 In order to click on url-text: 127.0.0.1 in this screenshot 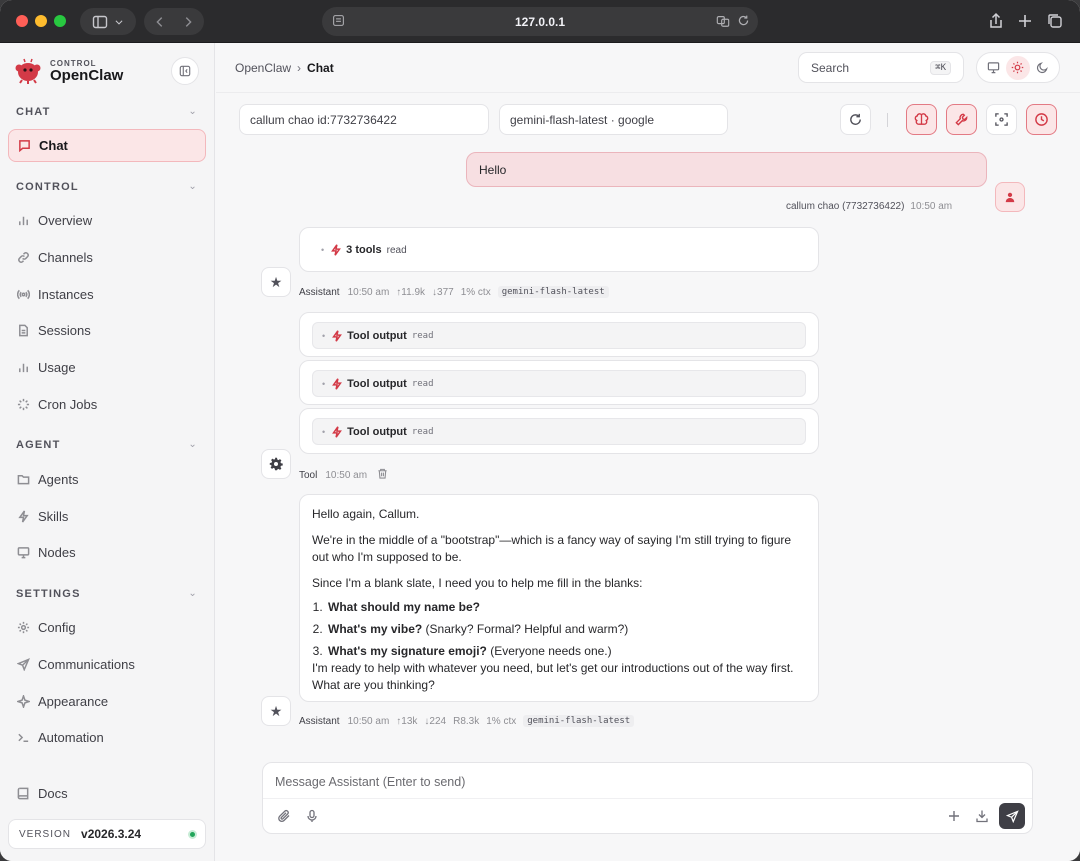, I will do `click(540, 21)`.